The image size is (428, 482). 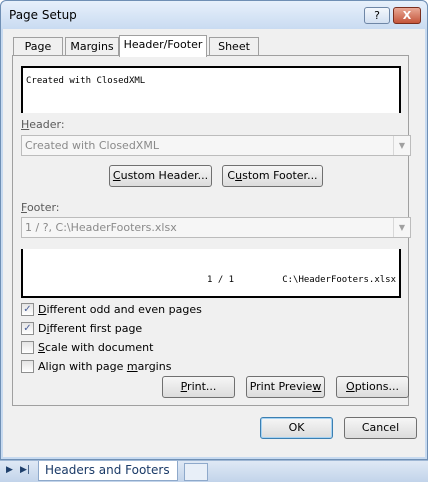 I want to click on sheet-tab-headers-and-footers: Headers and Footers, so click(x=108, y=471).